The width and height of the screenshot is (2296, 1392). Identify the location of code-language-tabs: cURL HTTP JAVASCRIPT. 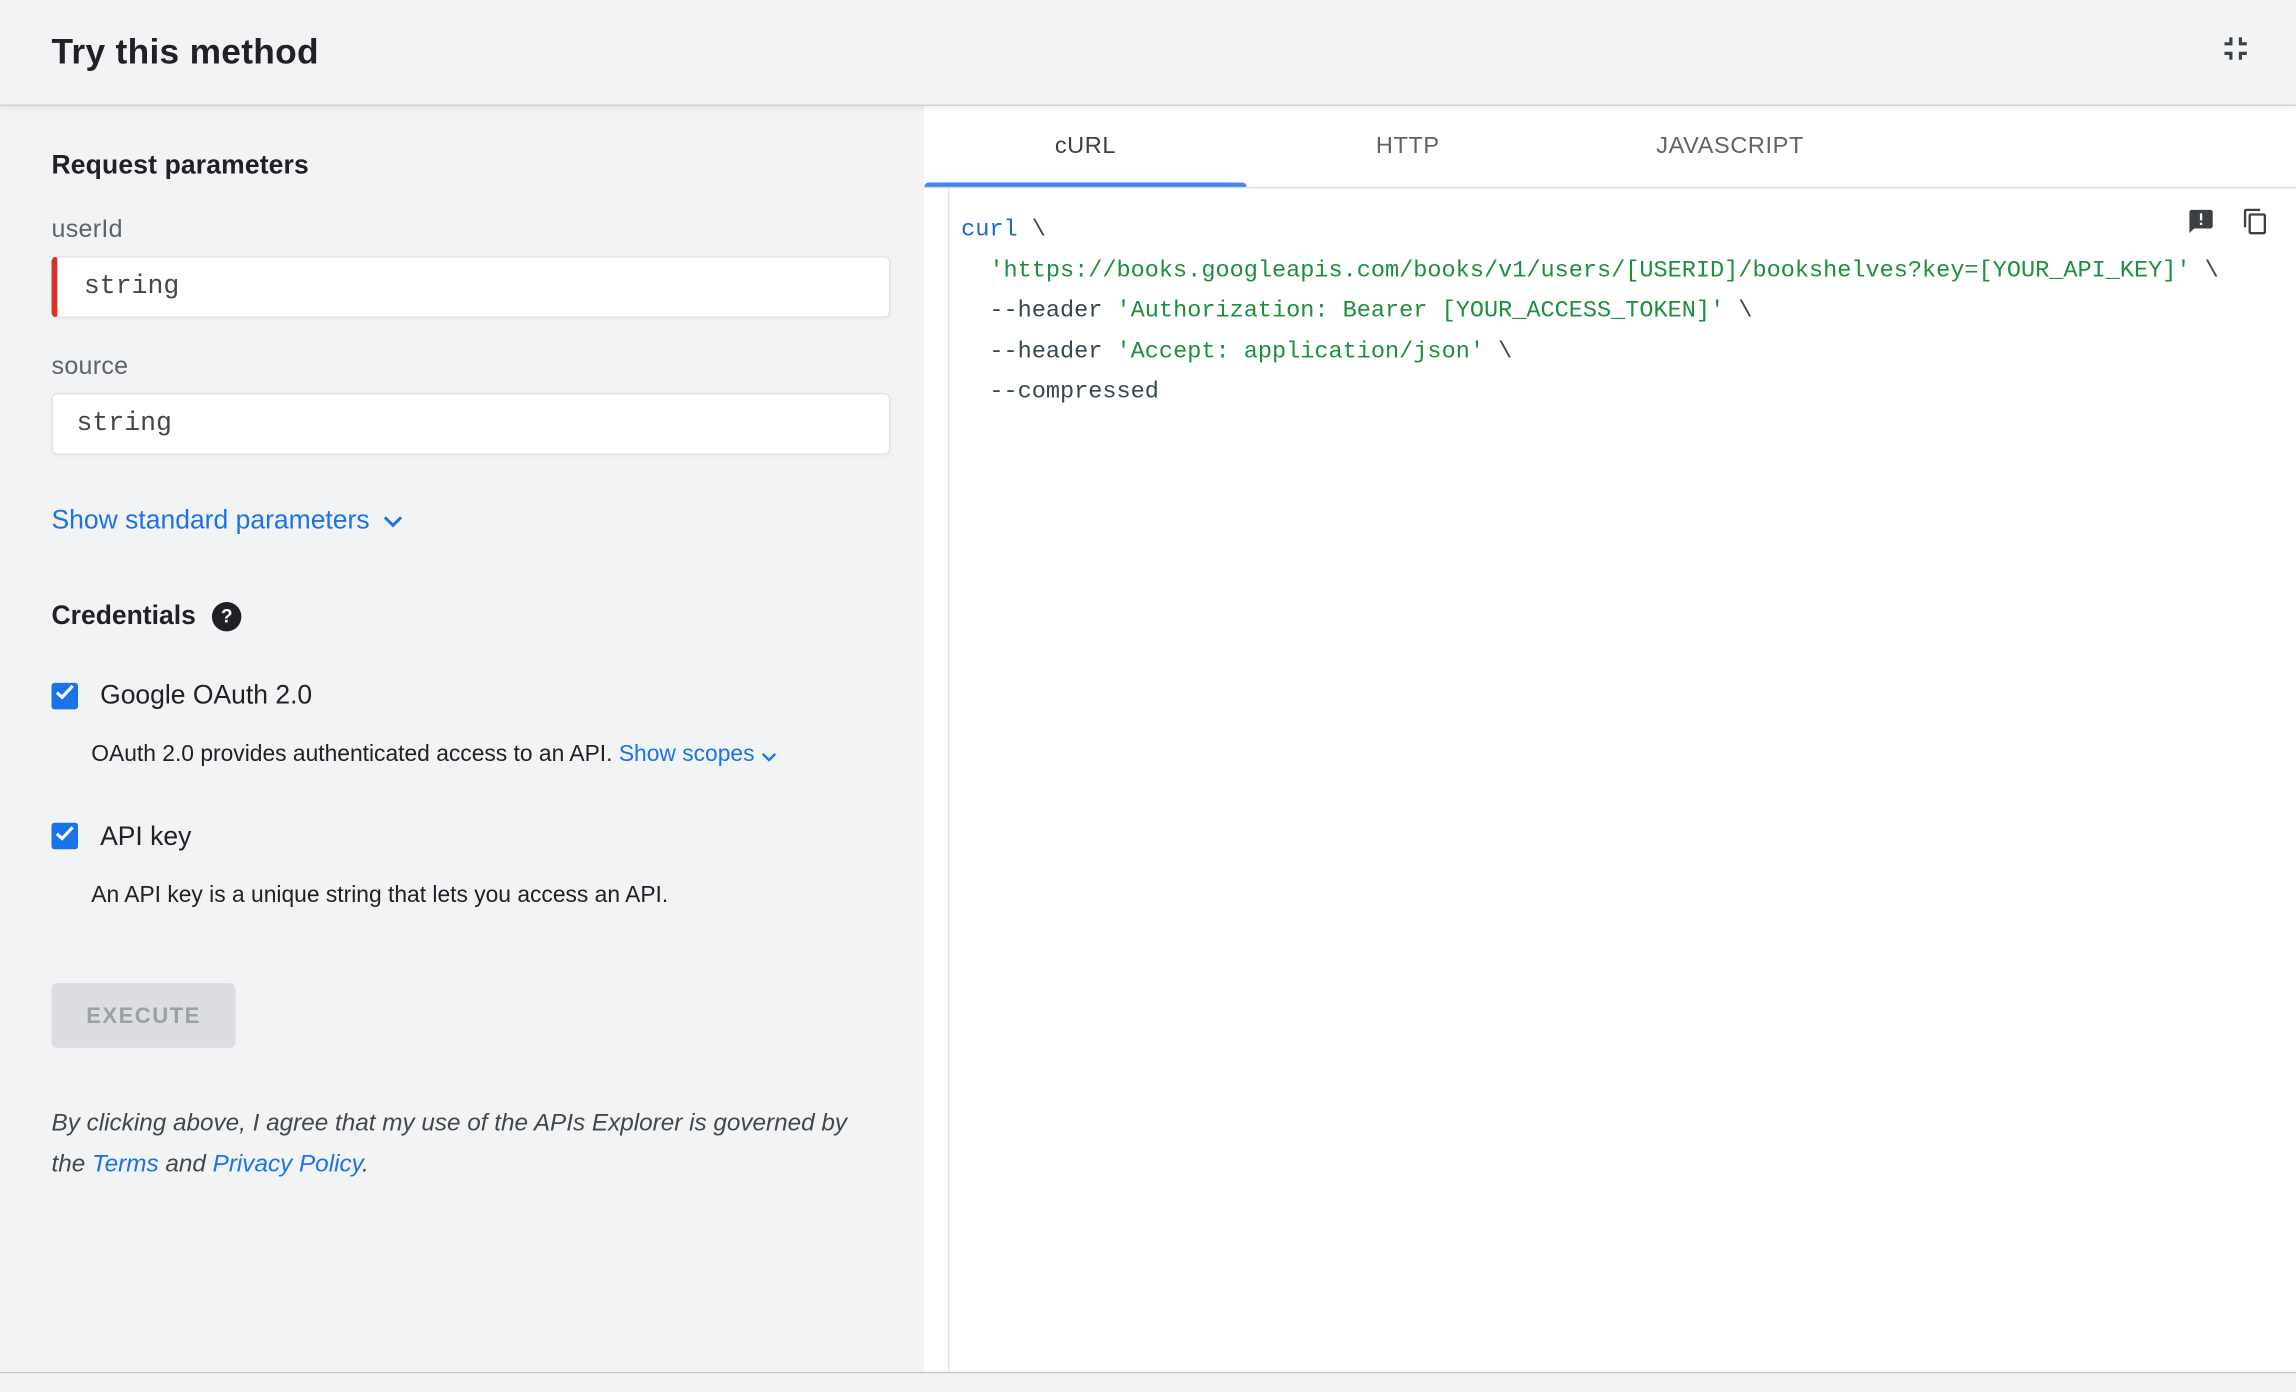
(1610, 147).